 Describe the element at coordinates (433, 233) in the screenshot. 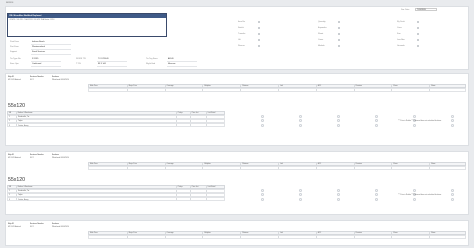

I see `column-header-label: Flows` at that location.